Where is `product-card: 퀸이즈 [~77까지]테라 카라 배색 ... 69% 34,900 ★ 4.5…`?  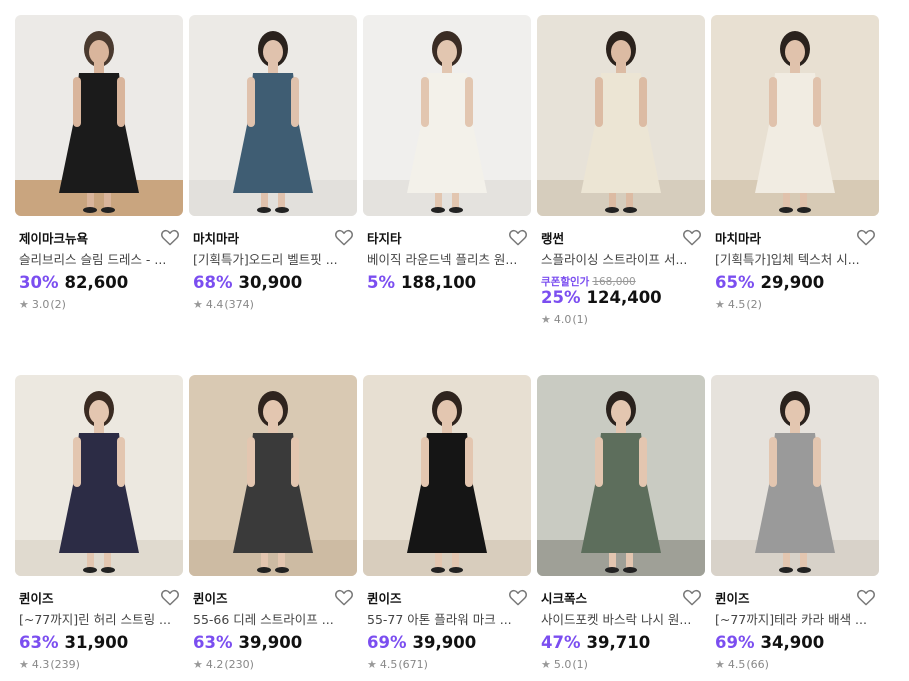
product-card: 퀸이즈 [~77까지]테라 카라 배색 ... 69% 34,900 ★ 4.5… is located at coordinates (795, 528).